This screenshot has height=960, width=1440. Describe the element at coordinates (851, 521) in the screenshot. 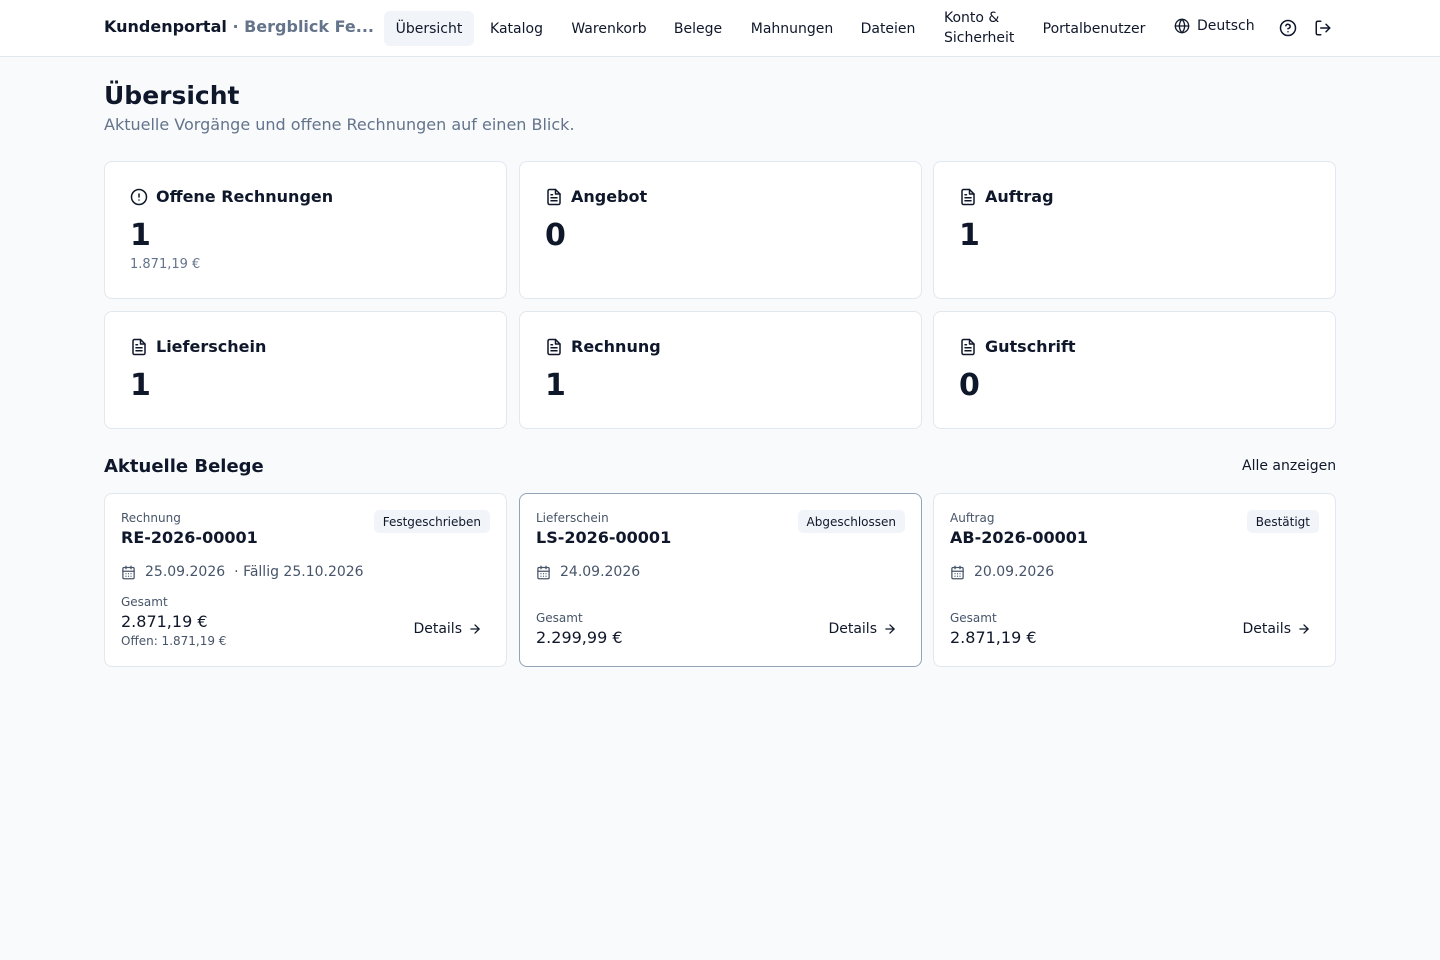

I see `status-badge: Abgeschlossen` at that location.